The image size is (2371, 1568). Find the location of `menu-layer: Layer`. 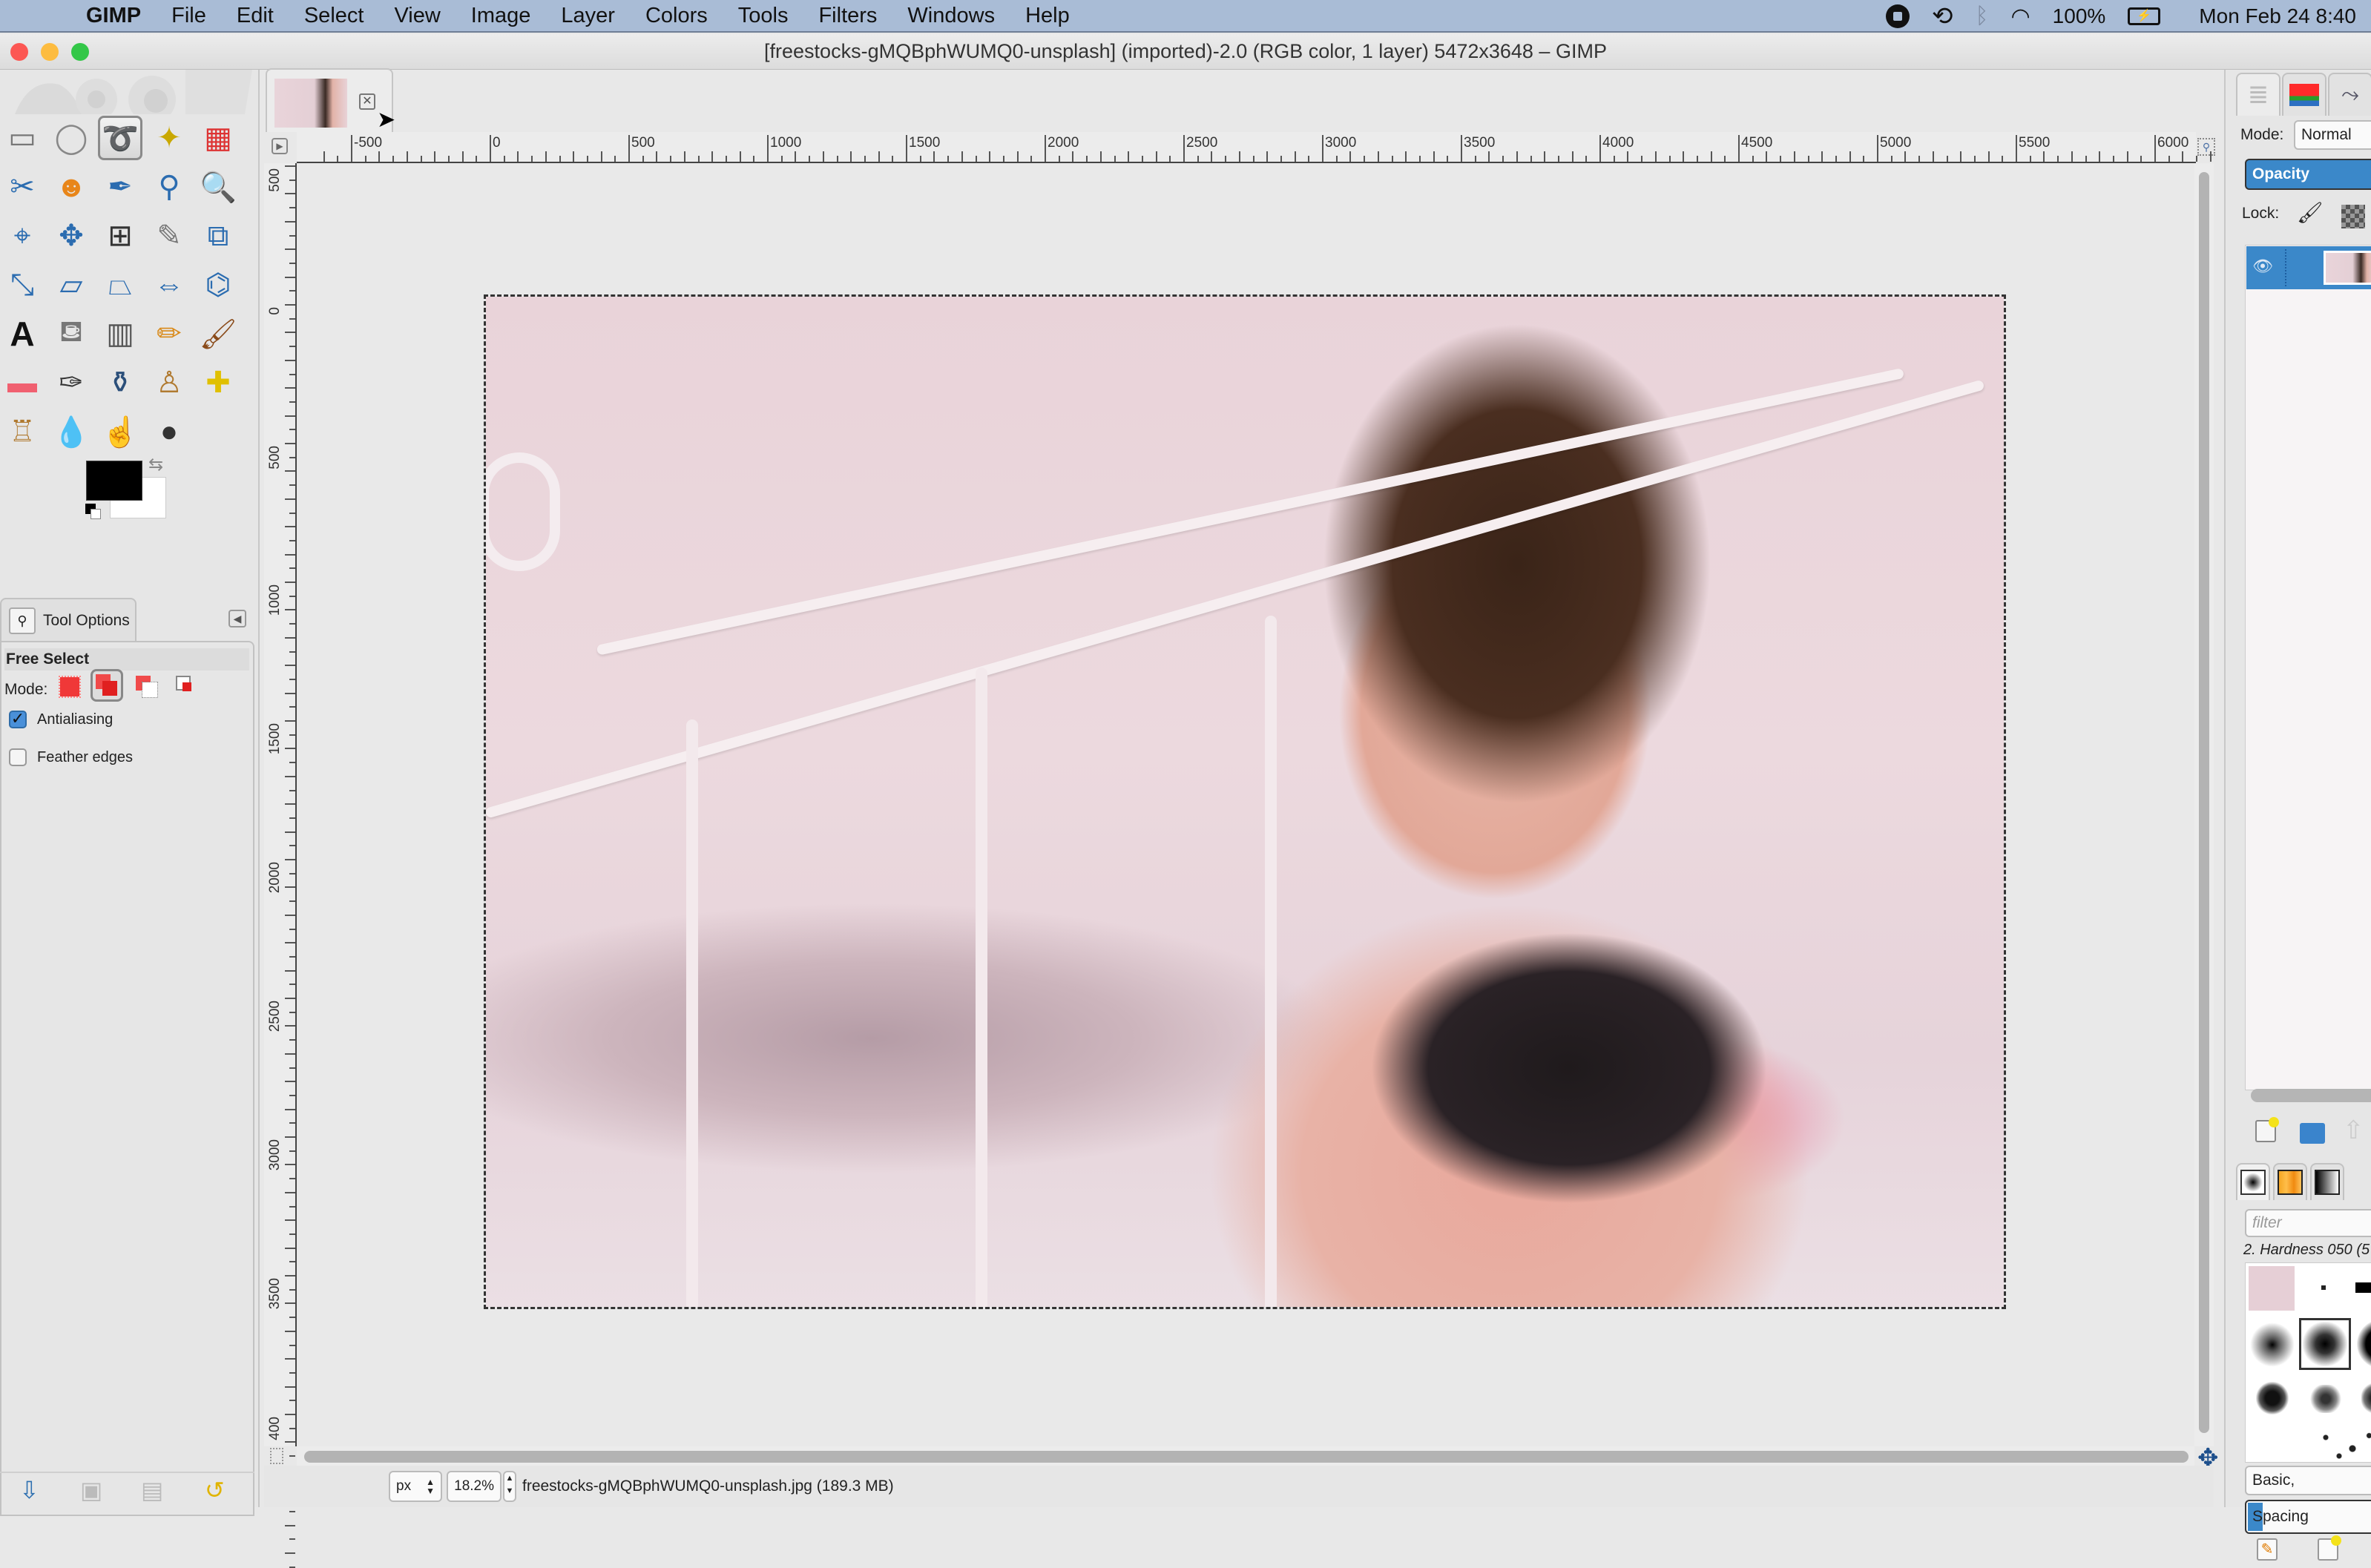

menu-layer: Layer is located at coordinates (588, 16).